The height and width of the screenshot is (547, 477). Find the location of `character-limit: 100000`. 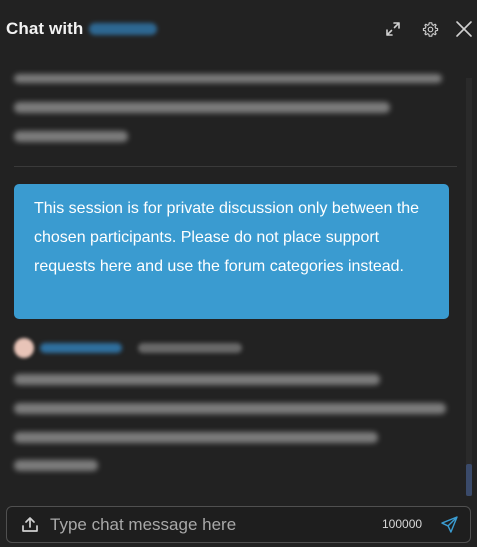

character-limit: 100000 is located at coordinates (402, 524).